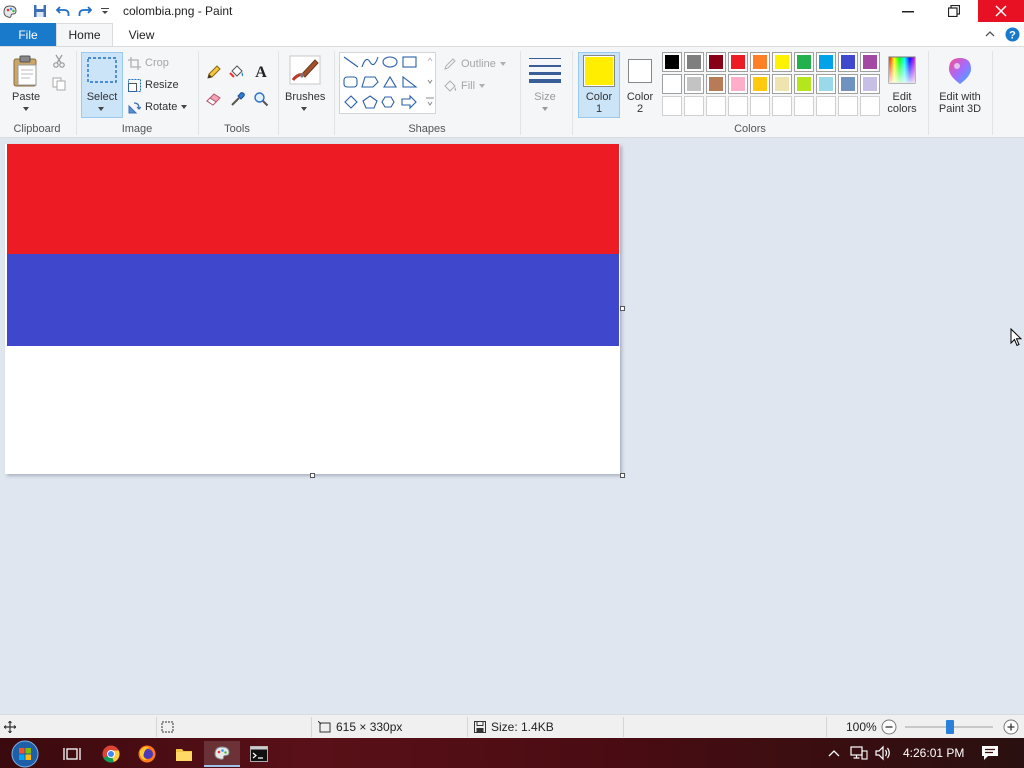  Describe the element at coordinates (26, 71) in the screenshot. I see `paste-icon` at that location.